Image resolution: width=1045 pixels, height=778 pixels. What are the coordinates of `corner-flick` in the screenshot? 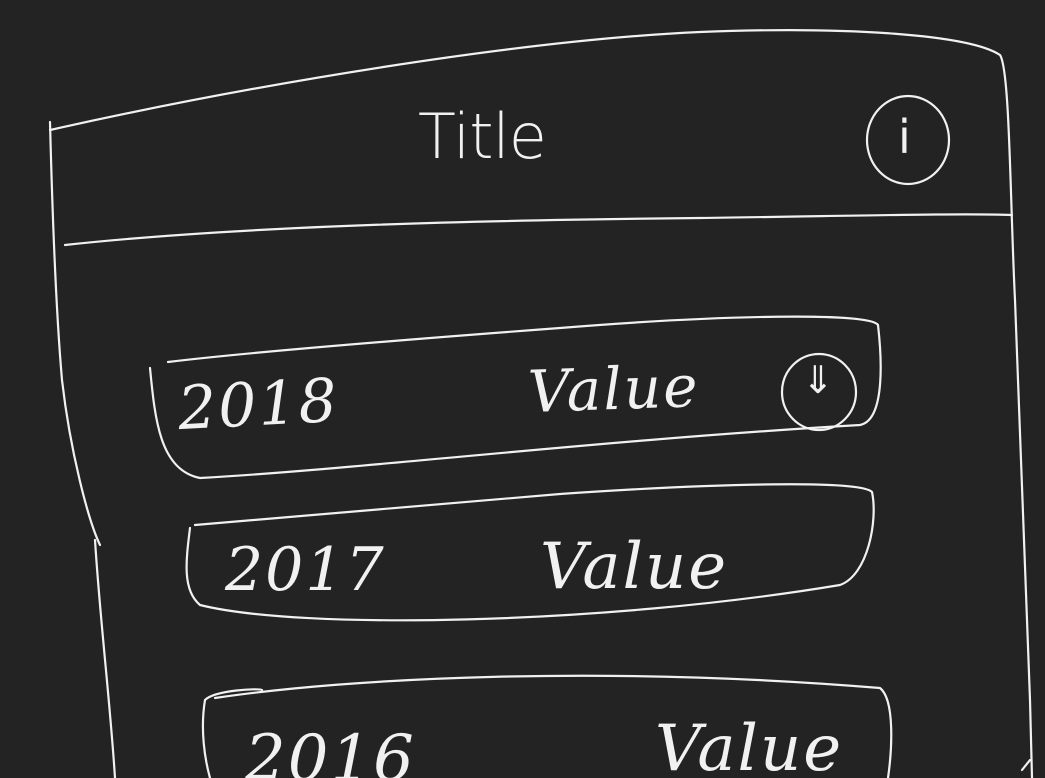 It's located at (1026, 765).